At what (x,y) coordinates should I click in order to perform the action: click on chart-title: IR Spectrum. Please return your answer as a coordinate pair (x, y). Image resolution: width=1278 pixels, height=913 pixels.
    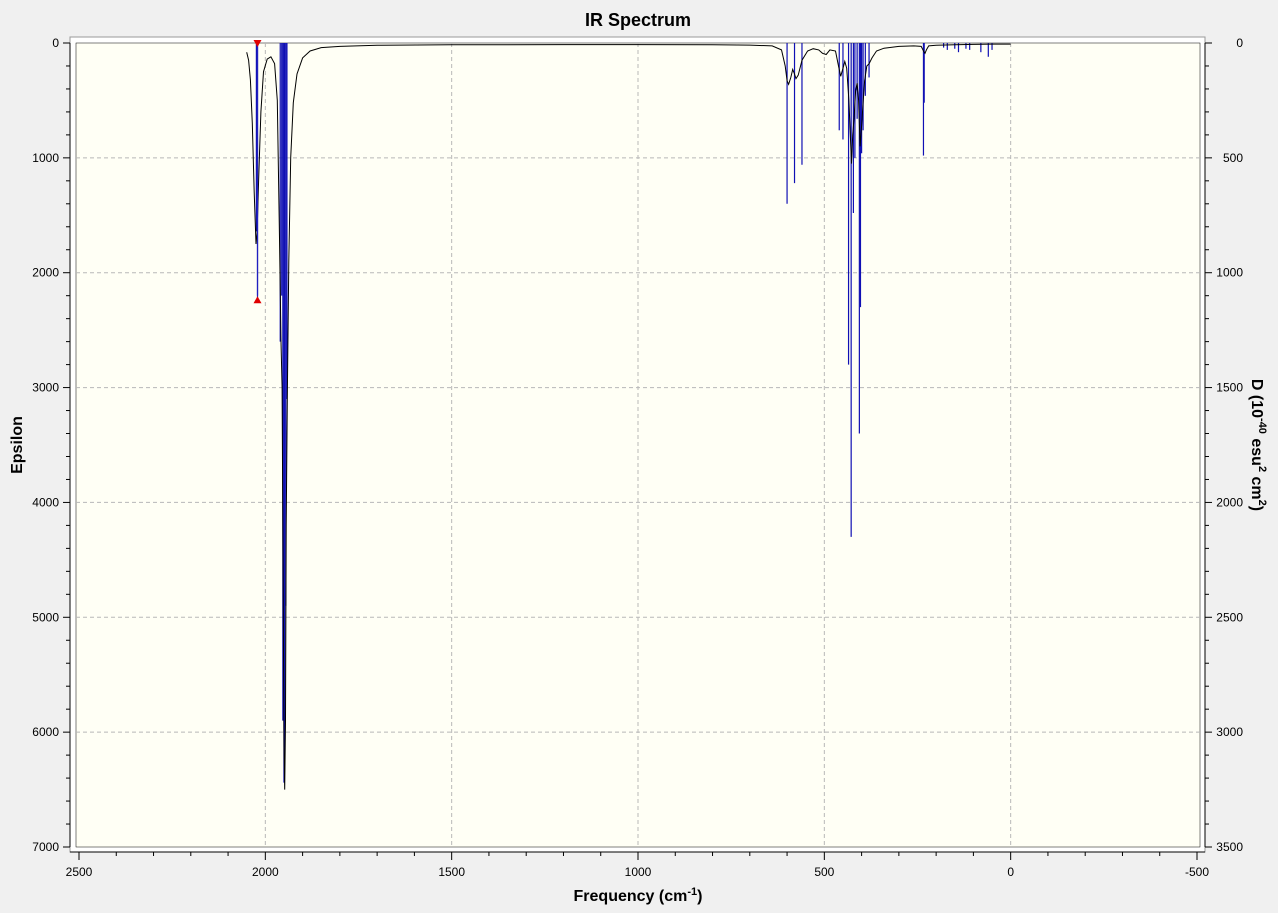
    Looking at the image, I should click on (638, 20).